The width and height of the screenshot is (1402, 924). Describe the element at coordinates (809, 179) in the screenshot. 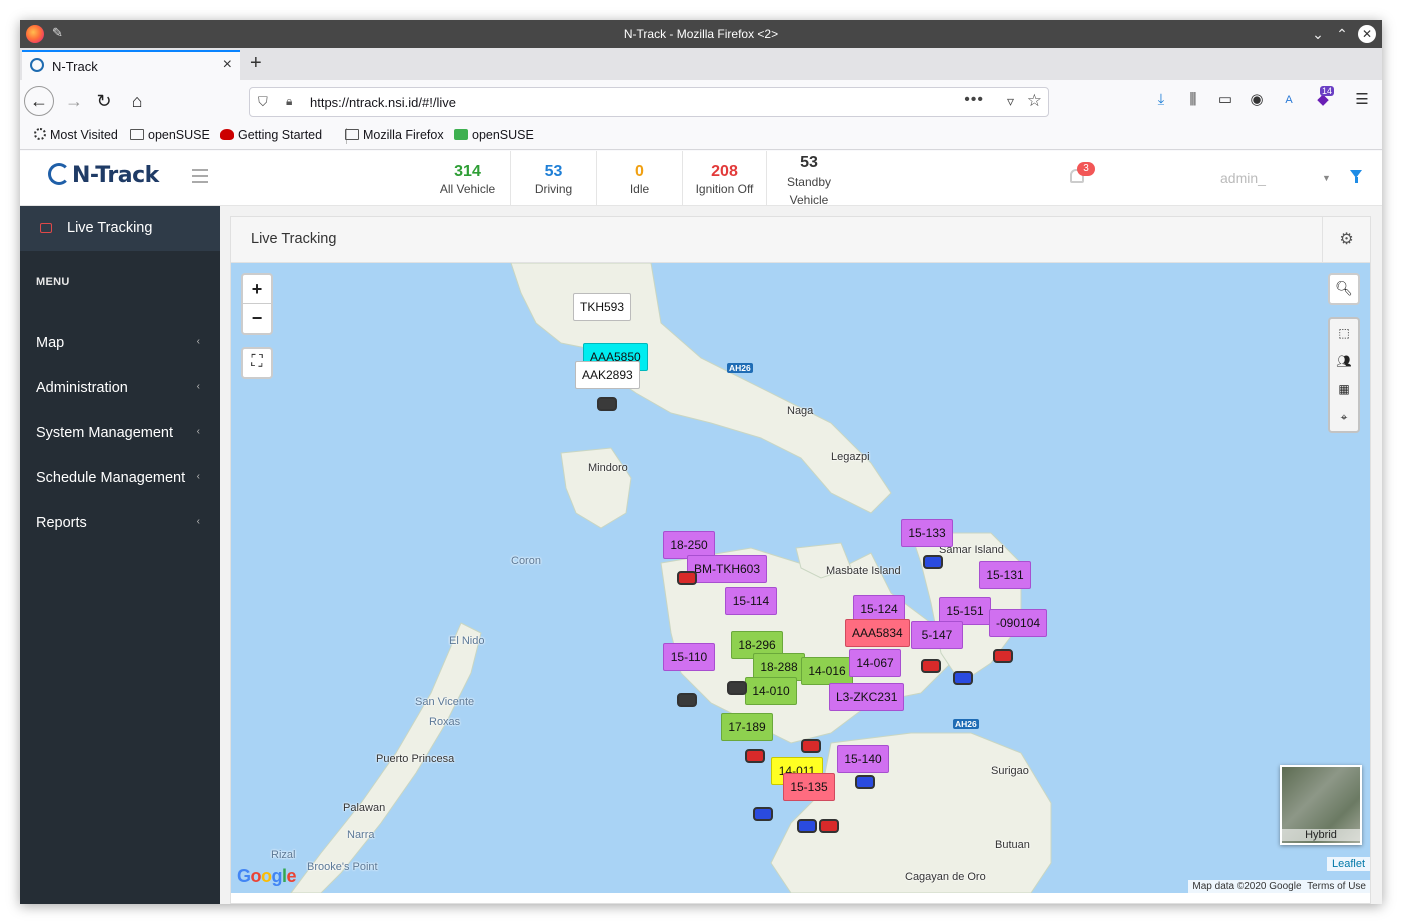

I see `stat-standby-vehicle: 53 Standby Vehicle` at that location.